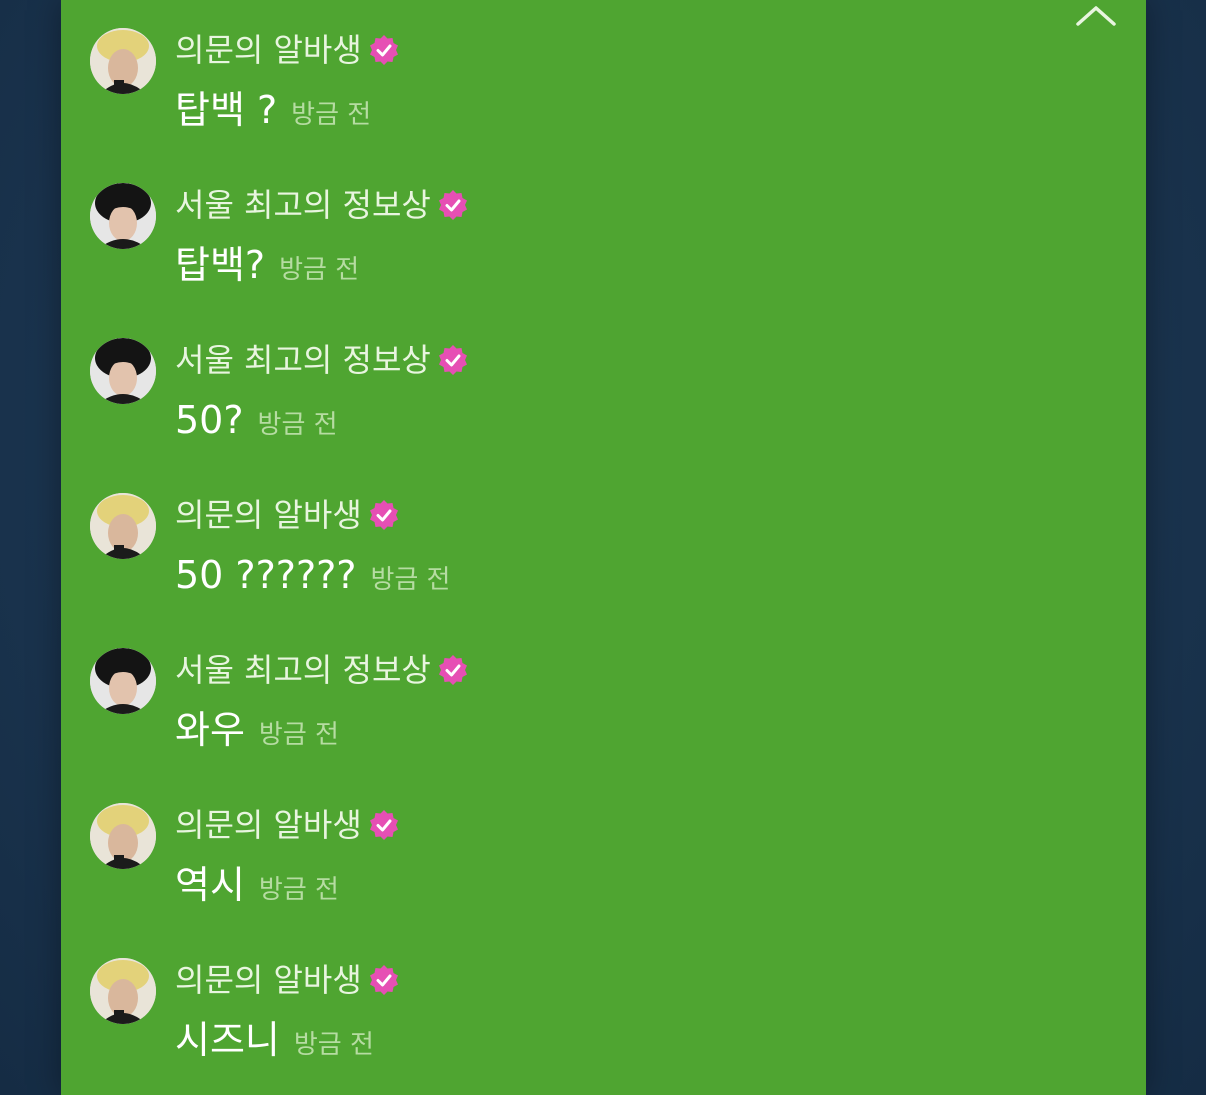 The image size is (1206, 1095). What do you see at coordinates (590, 243) in the screenshot?
I see `chat-message: 서울 최고의 정보상 탑백? 방금 전` at bounding box center [590, 243].